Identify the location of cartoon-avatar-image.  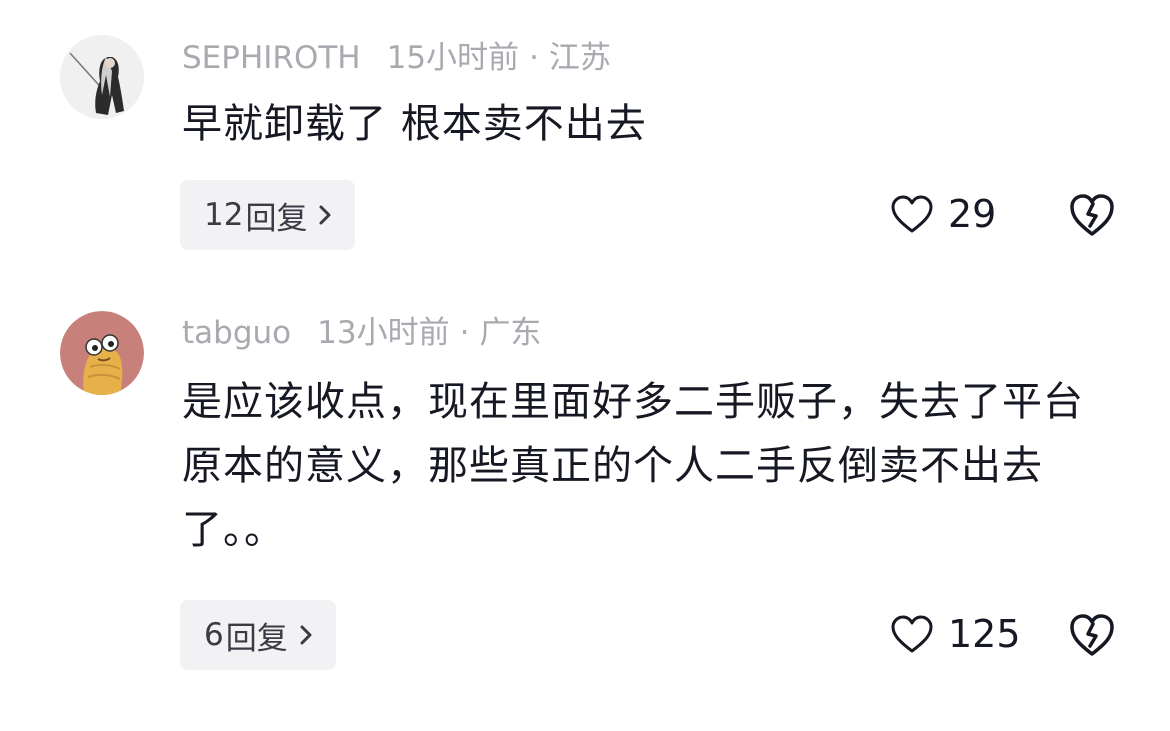
(102, 353).